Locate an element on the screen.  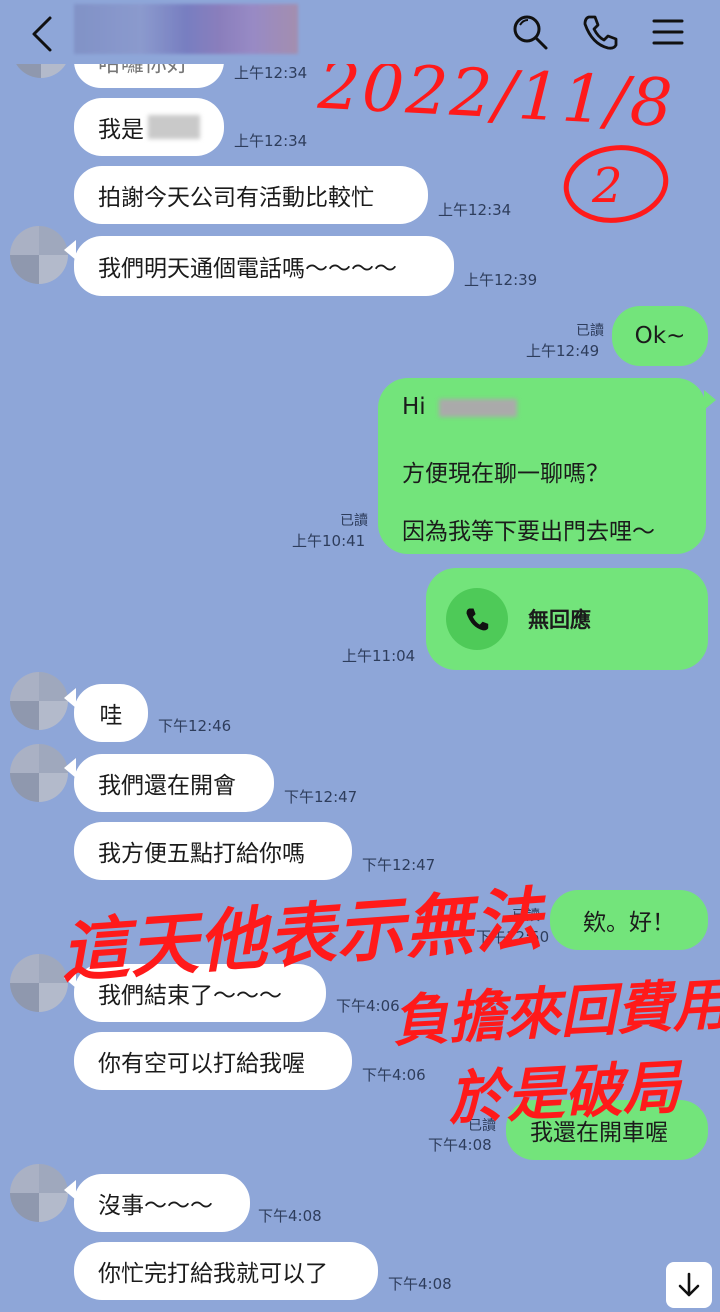
handwritten-circle is located at coordinates (616, 184).